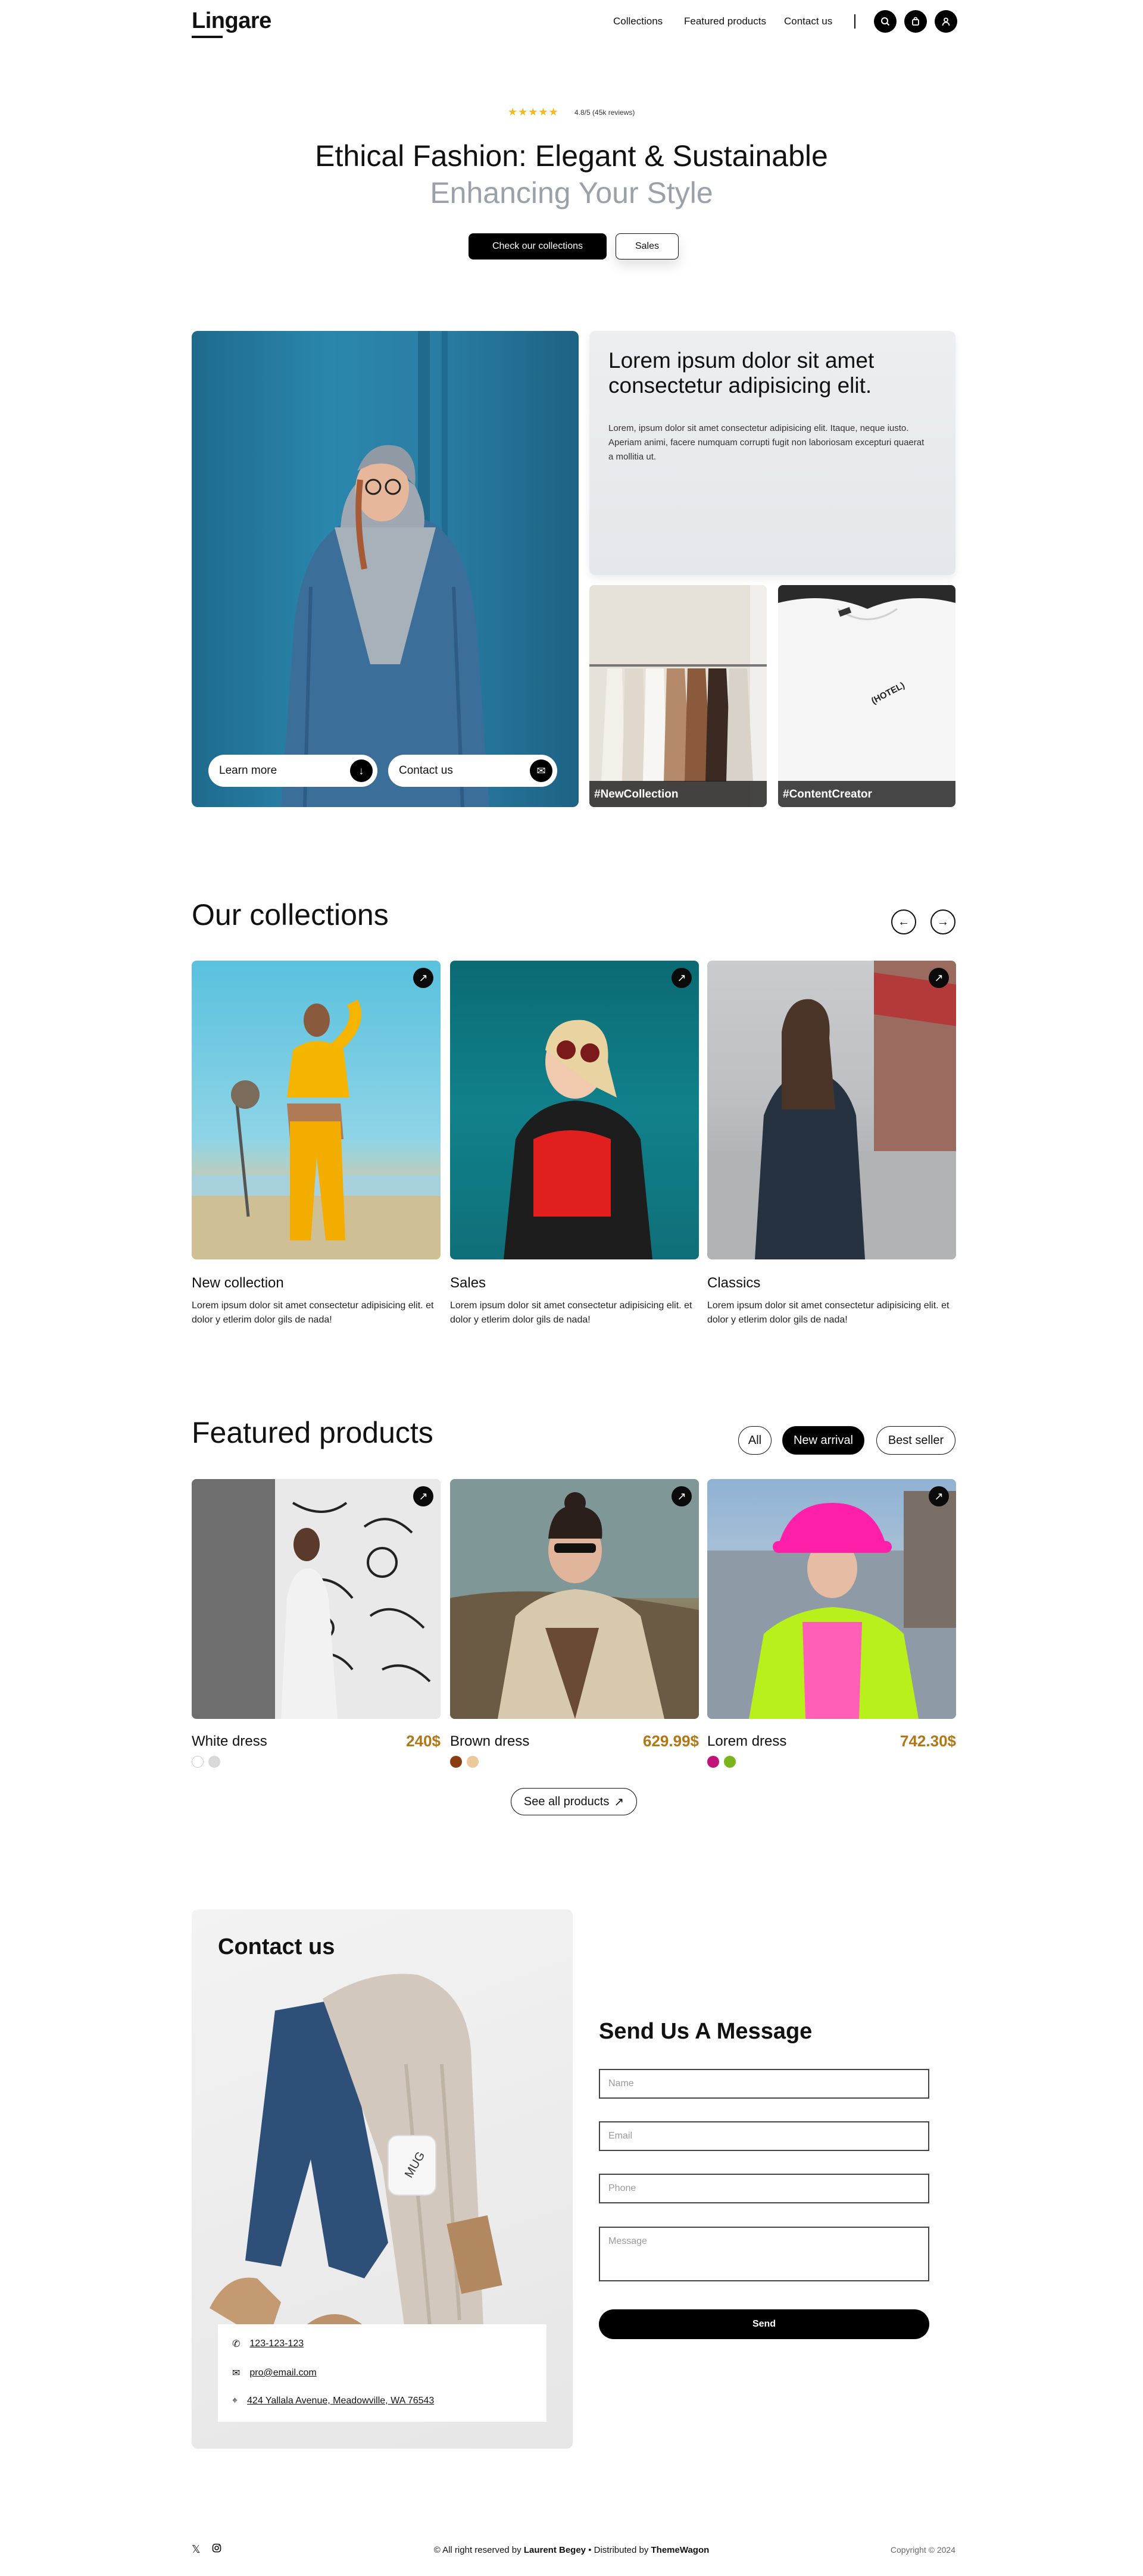 The height and width of the screenshot is (2576, 1143). I want to click on brown-coat-illustration, so click(574, 1599).